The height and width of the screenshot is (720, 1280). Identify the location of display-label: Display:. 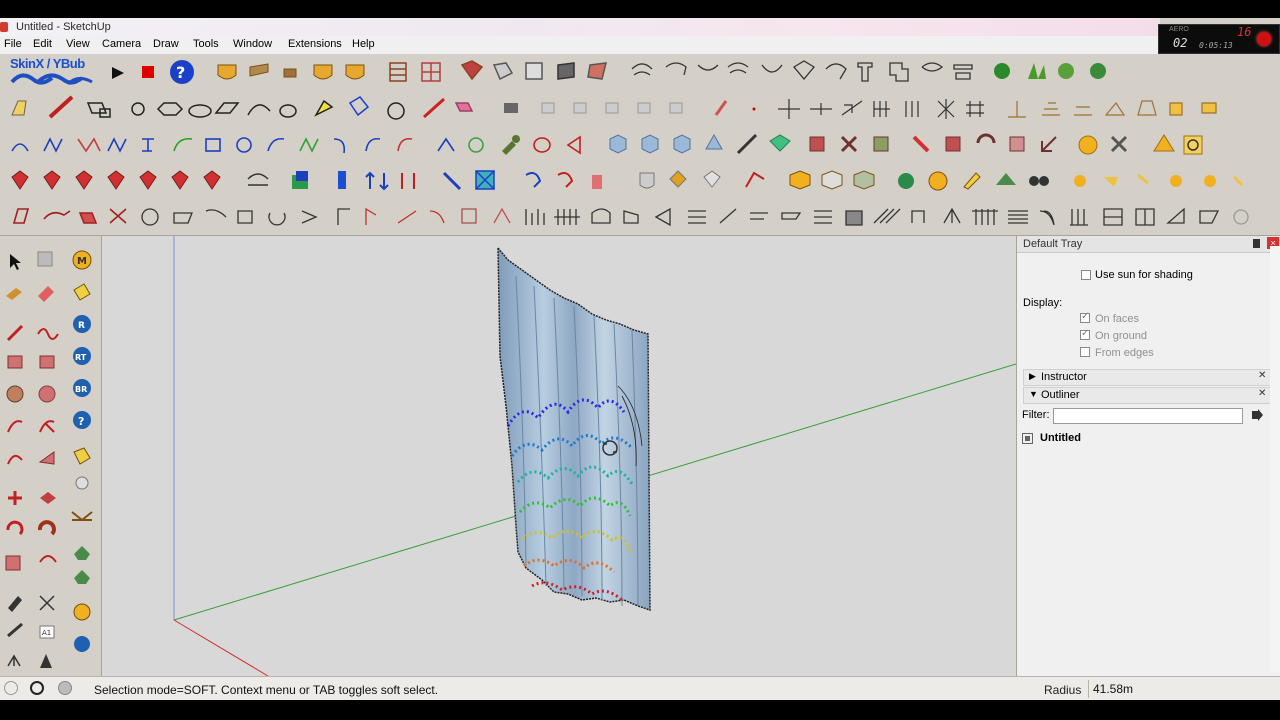
(1043, 303).